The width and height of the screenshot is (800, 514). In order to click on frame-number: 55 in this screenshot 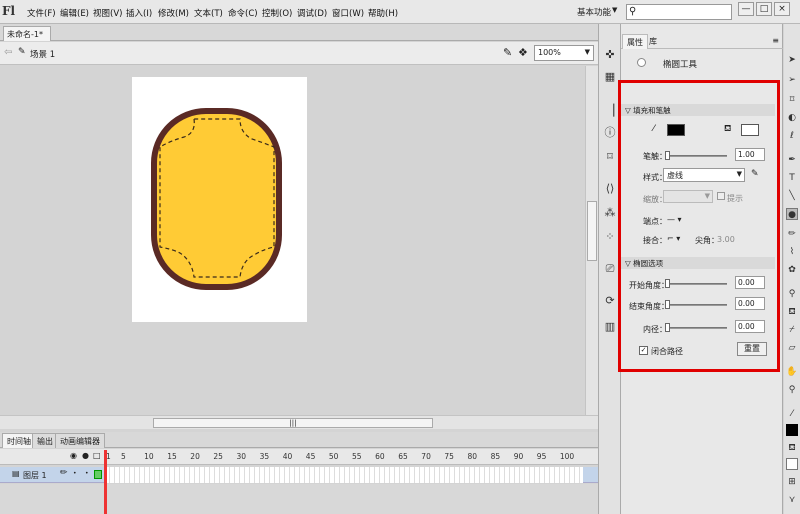, I will do `click(357, 456)`.